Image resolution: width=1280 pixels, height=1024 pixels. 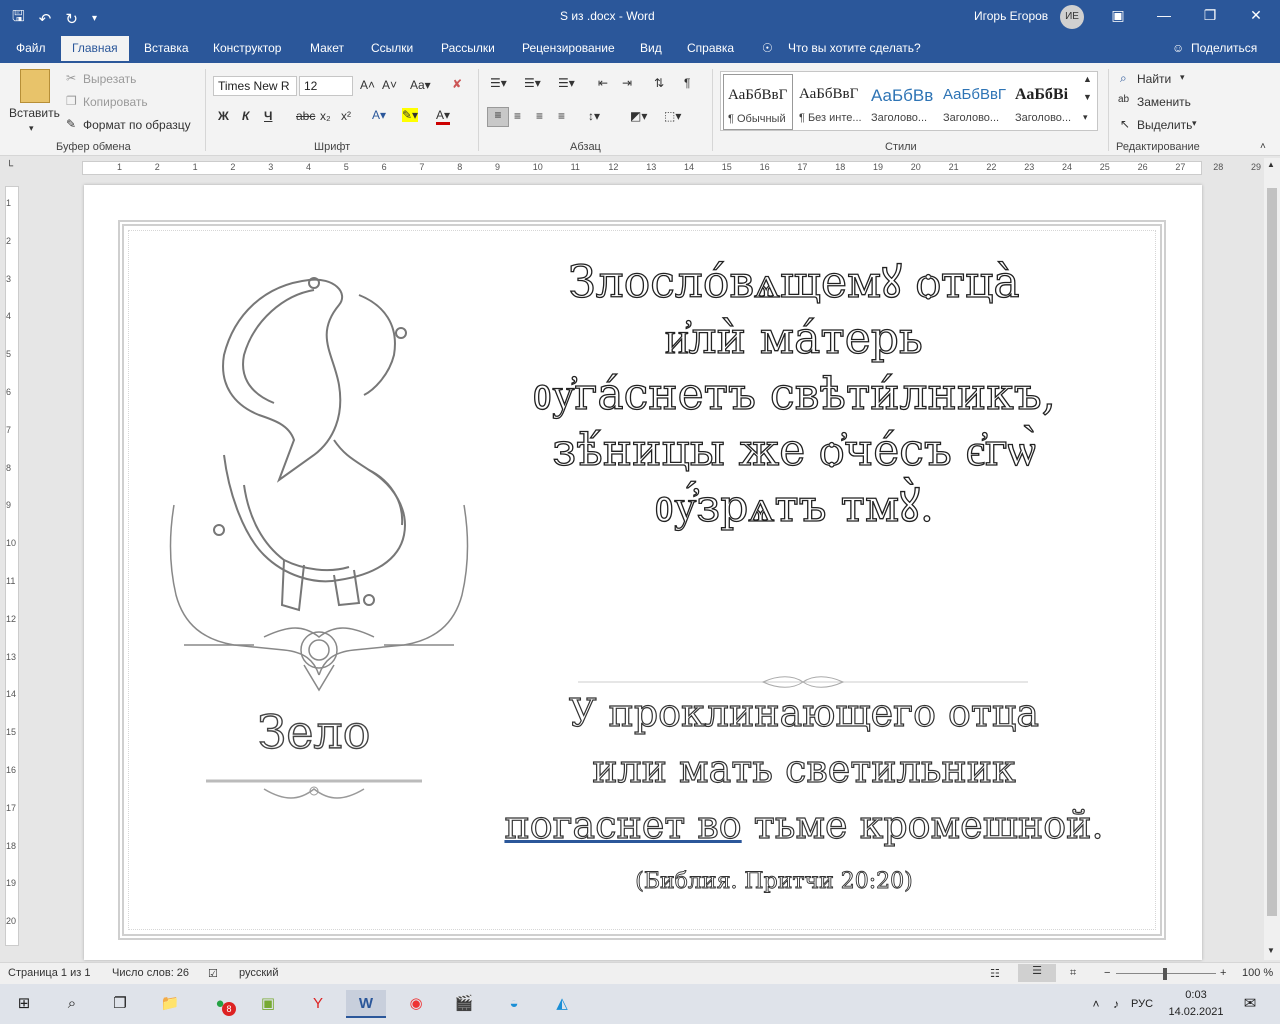 I want to click on language-indicator: русский, so click(x=258, y=973).